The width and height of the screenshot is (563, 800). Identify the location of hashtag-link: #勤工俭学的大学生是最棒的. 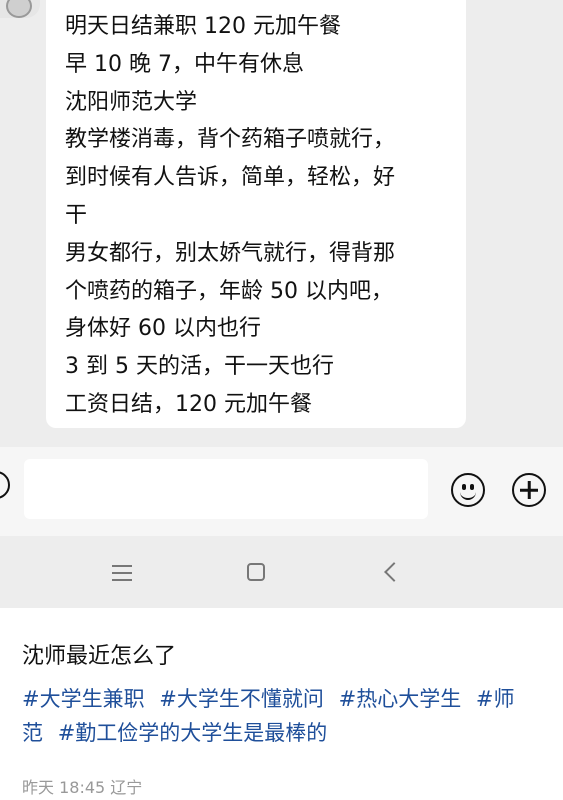
(193, 733).